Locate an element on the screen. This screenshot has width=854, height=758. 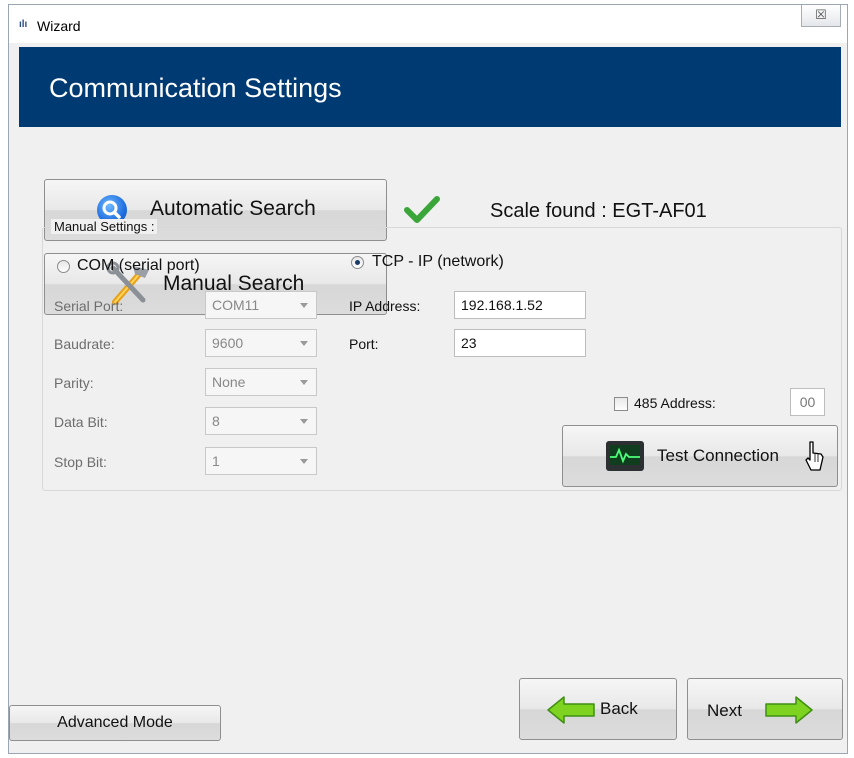
test-connection-label: Test Connection is located at coordinates (718, 455).